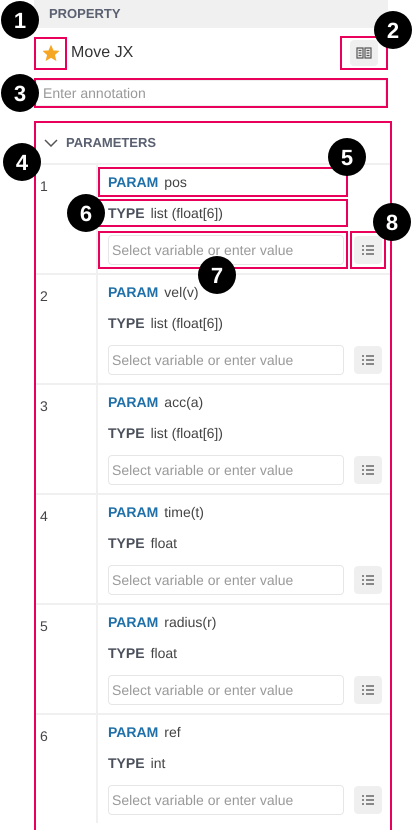 Image resolution: width=416 pixels, height=830 pixels. What do you see at coordinates (100, 143) in the screenshot?
I see `parameters-toggle: PARAMETERS` at bounding box center [100, 143].